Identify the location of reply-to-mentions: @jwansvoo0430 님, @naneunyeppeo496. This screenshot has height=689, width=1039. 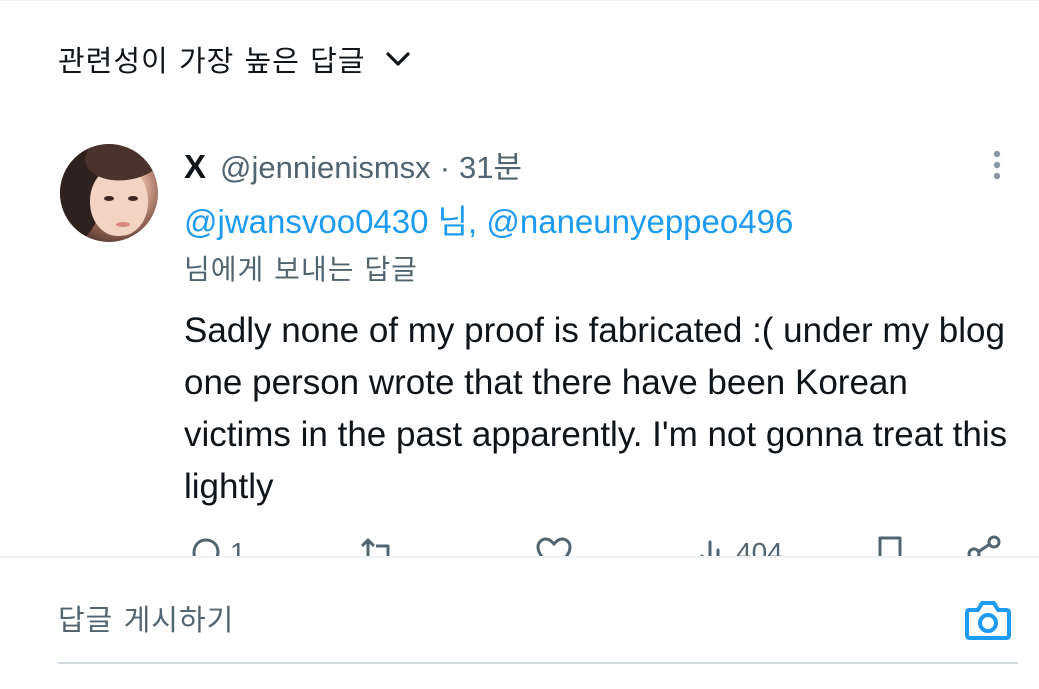
(488, 219).